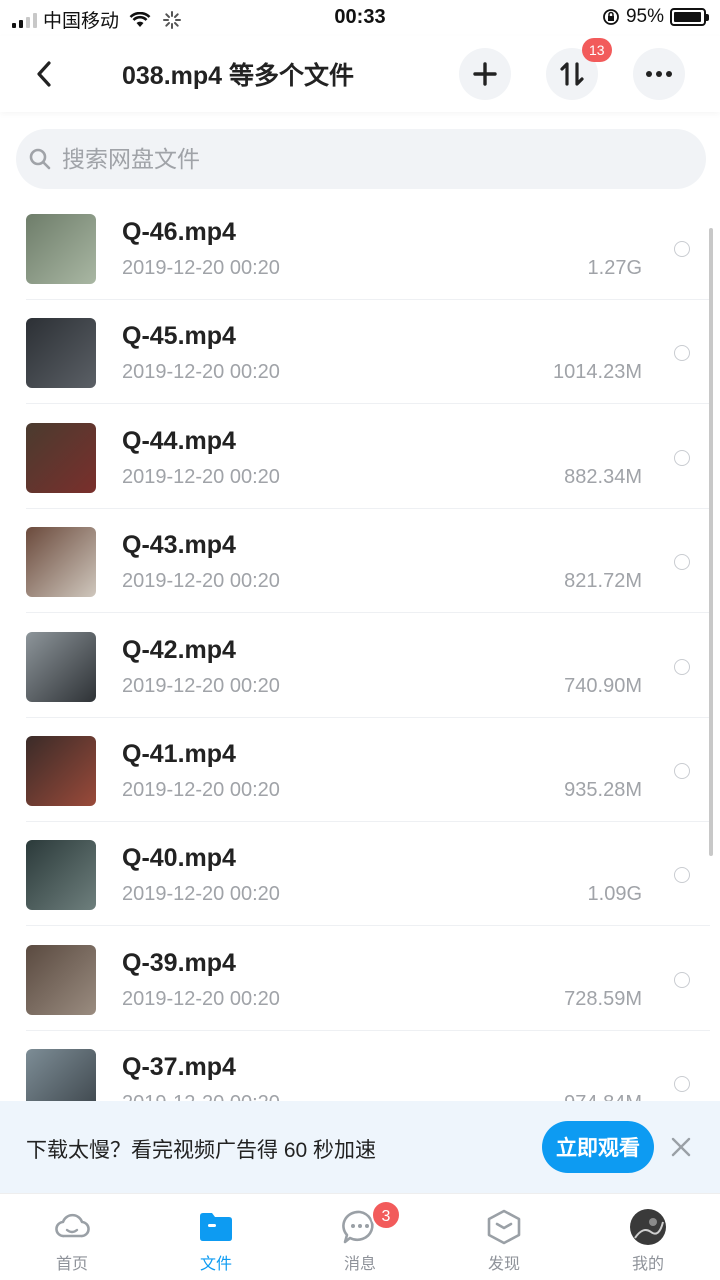 The height and width of the screenshot is (1280, 720). Describe the element at coordinates (215, 1264) in the screenshot. I see `tab-label: 文件` at that location.